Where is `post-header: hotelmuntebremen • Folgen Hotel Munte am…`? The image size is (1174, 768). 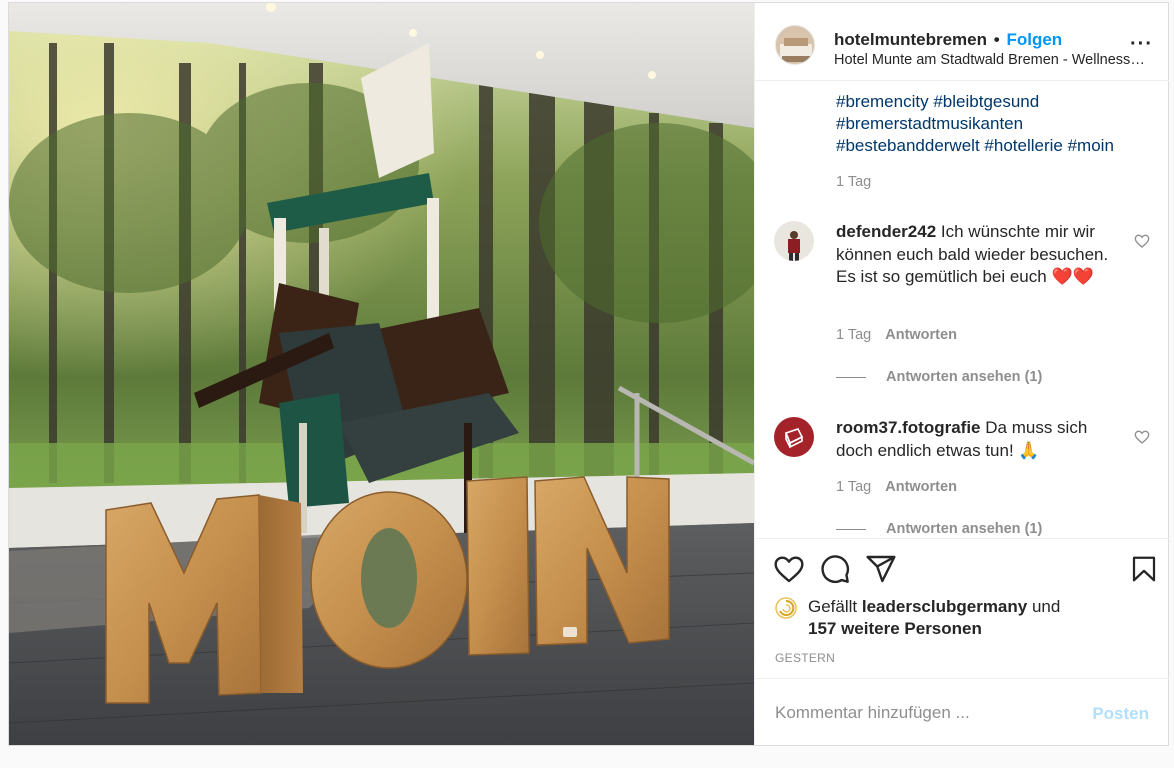
post-header: hotelmuntebremen • Folgen Hotel Munte am… is located at coordinates (962, 42).